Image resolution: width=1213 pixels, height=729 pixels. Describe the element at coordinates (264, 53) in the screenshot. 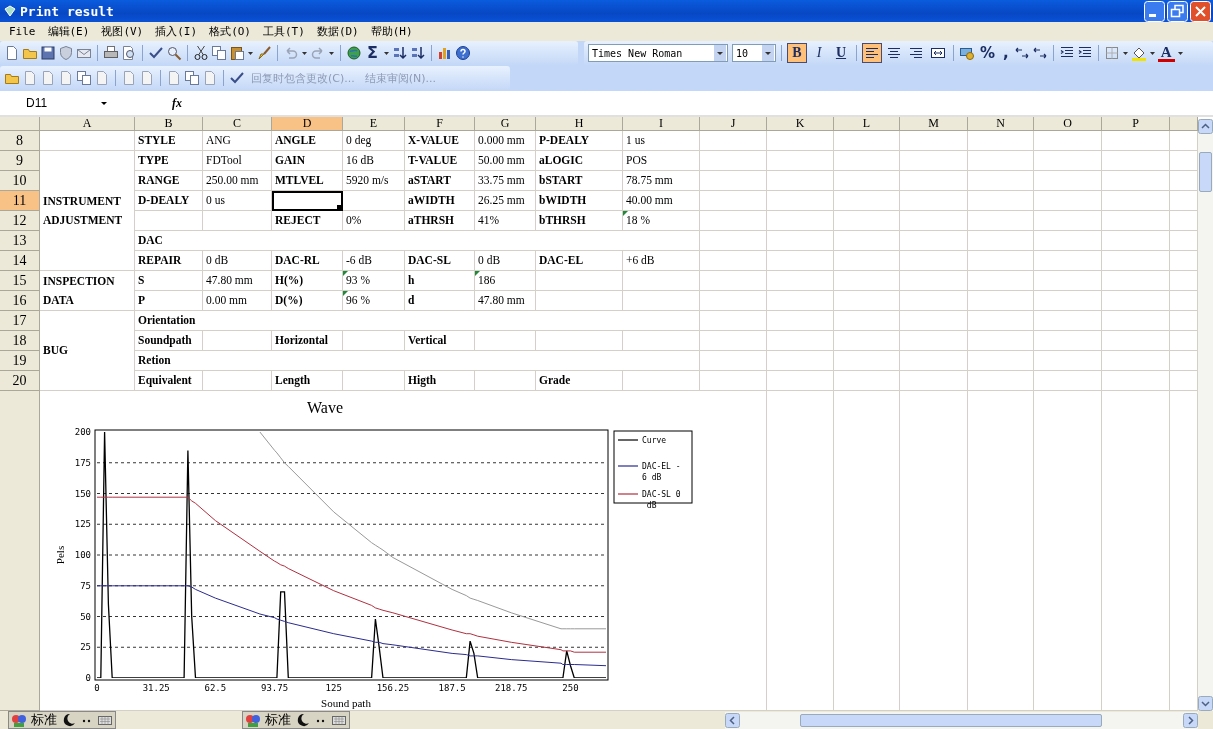

I see `brush-icon` at that location.